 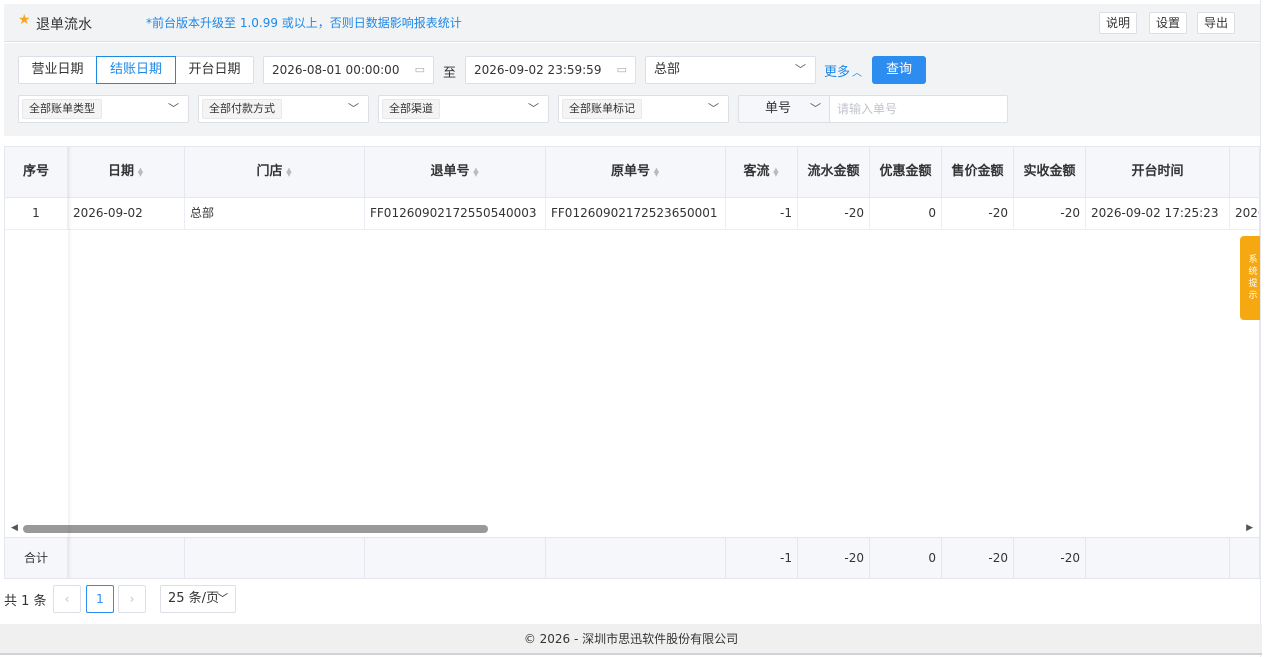 I want to click on bill-type-tag: 全部账单类型, so click(x=62, y=109).